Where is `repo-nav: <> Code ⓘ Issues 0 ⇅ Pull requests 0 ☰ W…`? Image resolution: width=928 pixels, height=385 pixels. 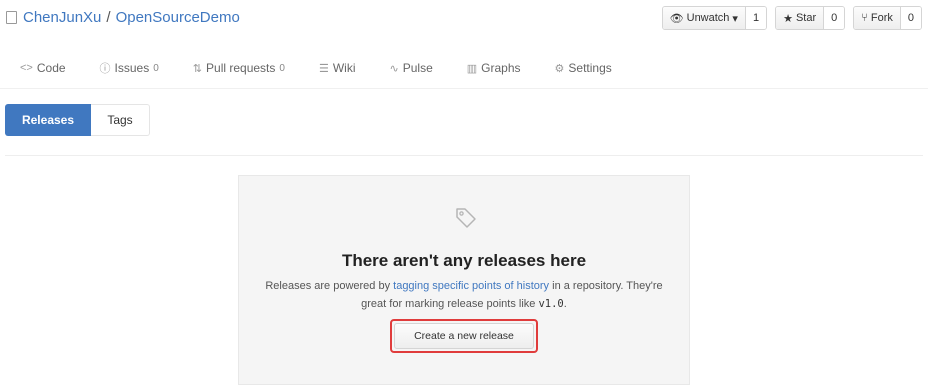
repo-nav: <> Code ⓘ Issues 0 ⇅ Pull requests 0 ☰ W… is located at coordinates (333, 68).